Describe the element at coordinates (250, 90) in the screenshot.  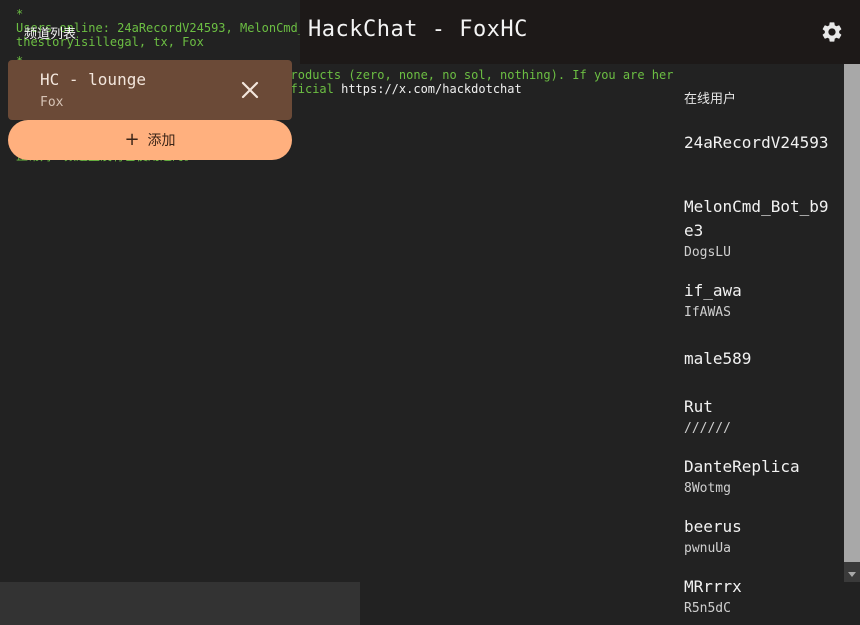
I see `close-icon` at that location.